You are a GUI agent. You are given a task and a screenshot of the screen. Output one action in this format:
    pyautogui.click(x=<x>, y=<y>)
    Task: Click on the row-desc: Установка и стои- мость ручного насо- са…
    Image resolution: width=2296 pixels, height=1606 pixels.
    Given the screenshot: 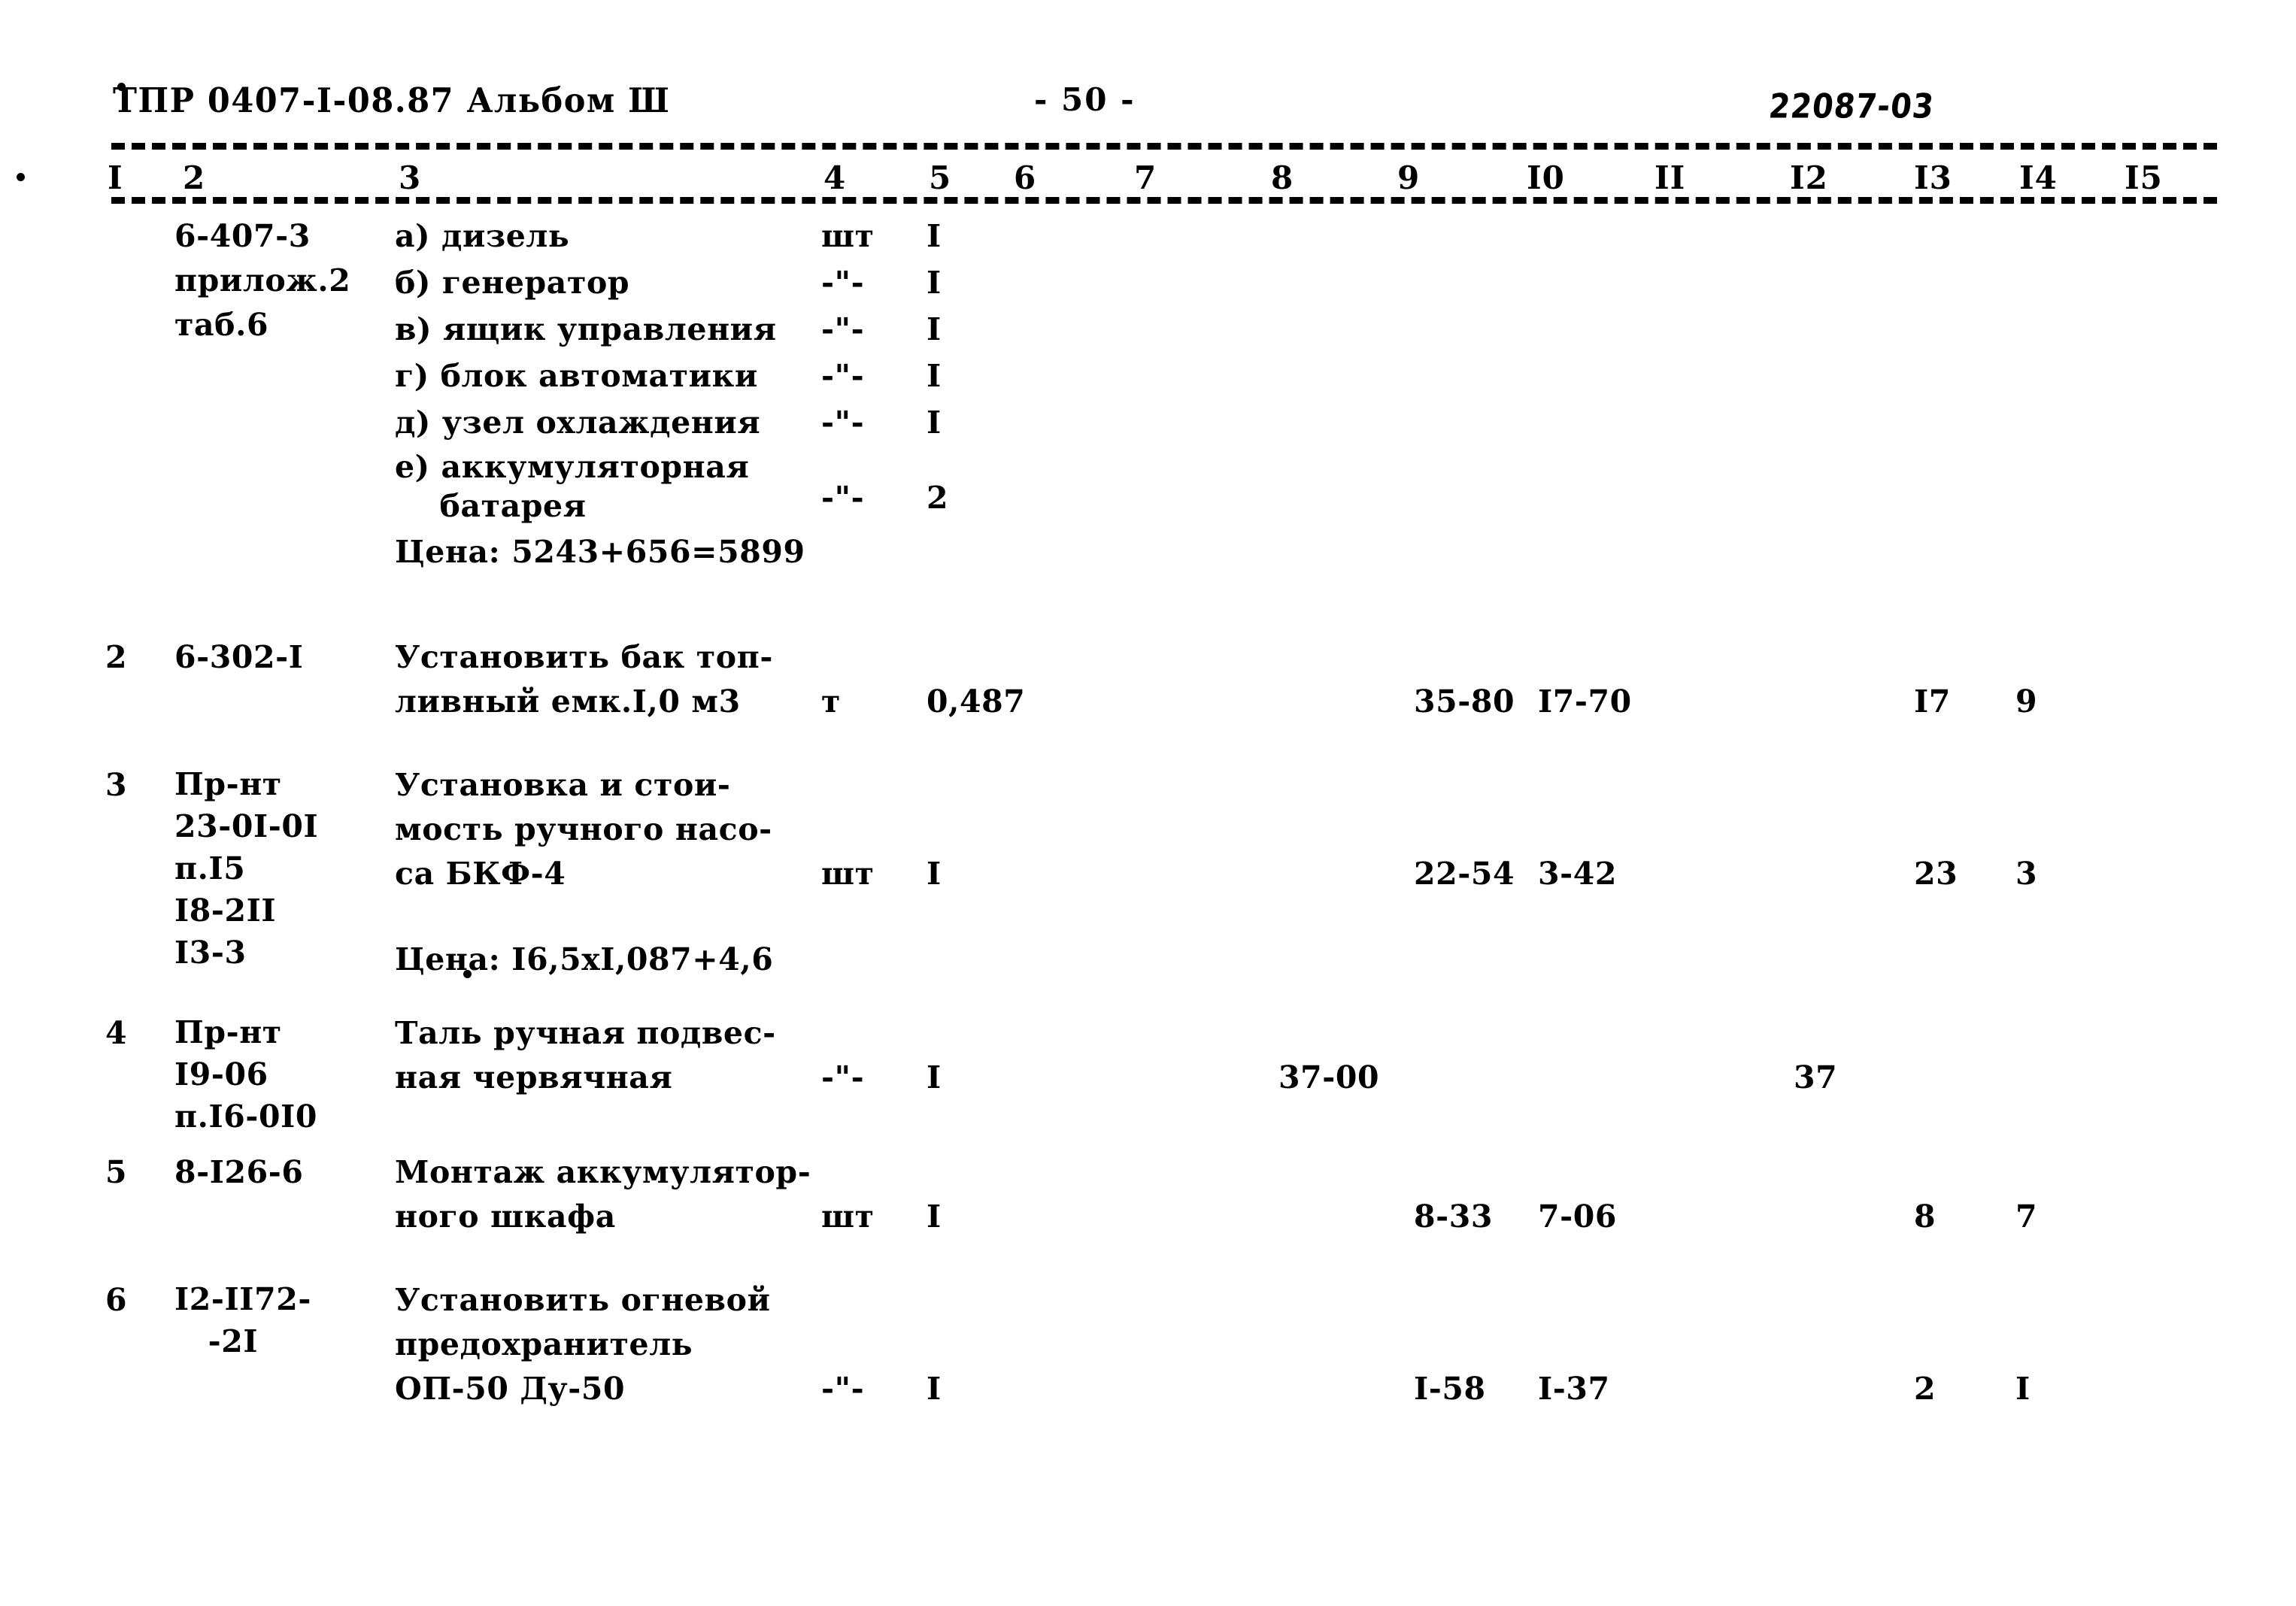 What is the action you would take?
    pyautogui.click(x=583, y=829)
    